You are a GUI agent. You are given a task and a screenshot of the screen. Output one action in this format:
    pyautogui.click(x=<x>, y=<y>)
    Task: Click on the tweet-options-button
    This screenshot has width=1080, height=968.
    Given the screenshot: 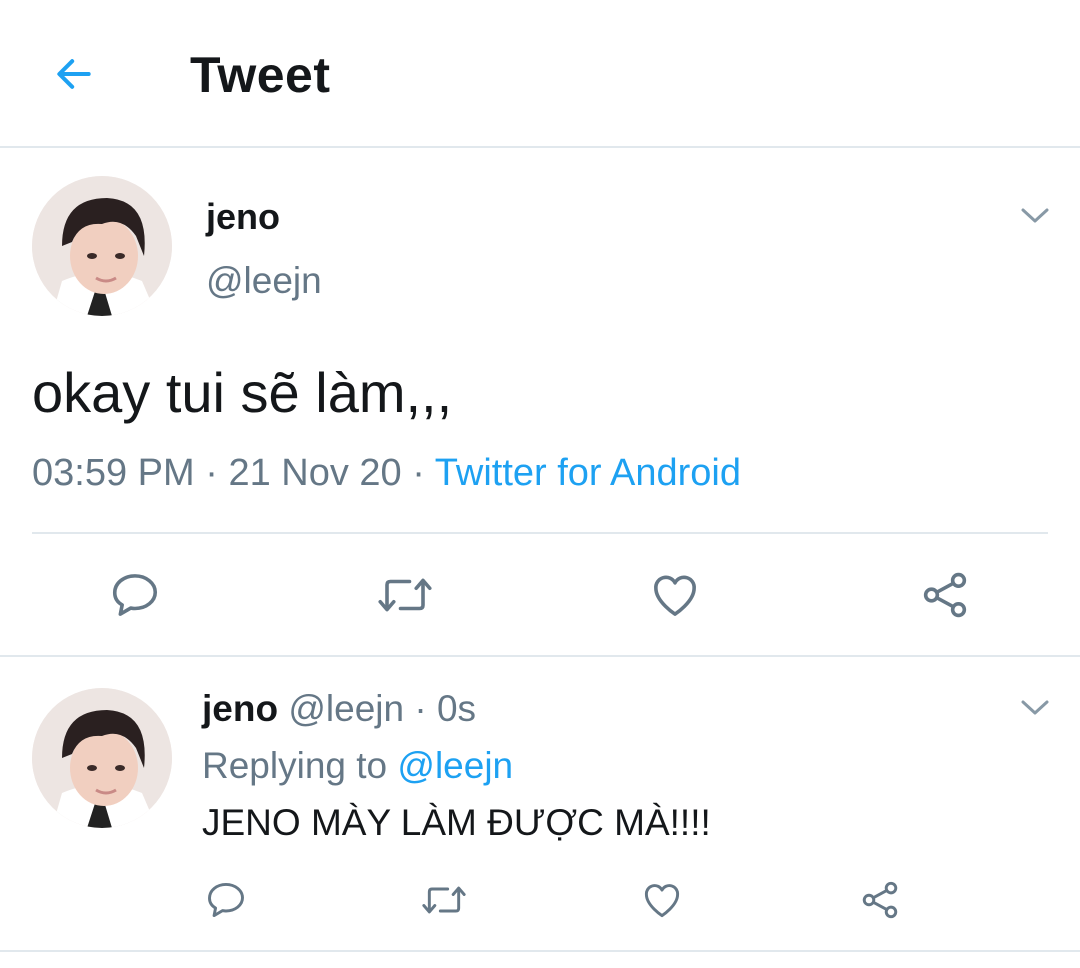 What is the action you would take?
    pyautogui.click(x=1035, y=215)
    